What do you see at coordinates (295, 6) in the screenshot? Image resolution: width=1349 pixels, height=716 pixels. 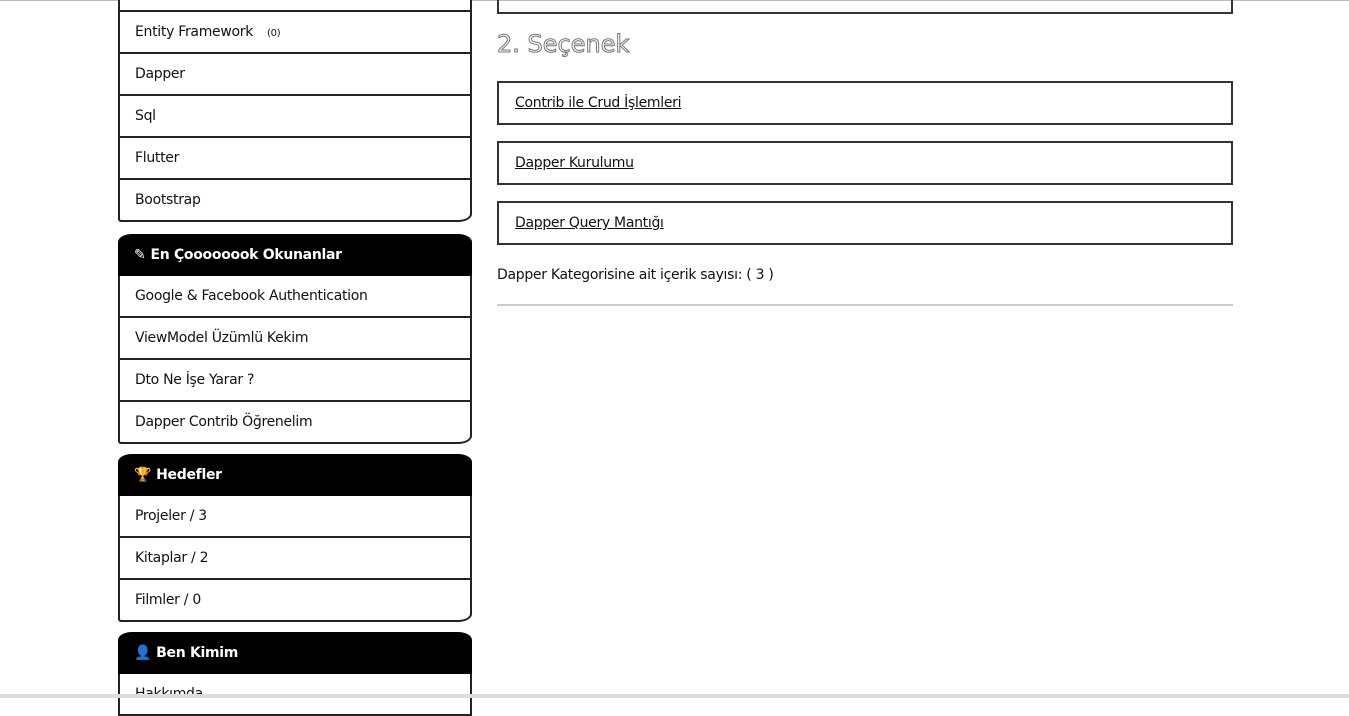 I see `category-item-cut` at bounding box center [295, 6].